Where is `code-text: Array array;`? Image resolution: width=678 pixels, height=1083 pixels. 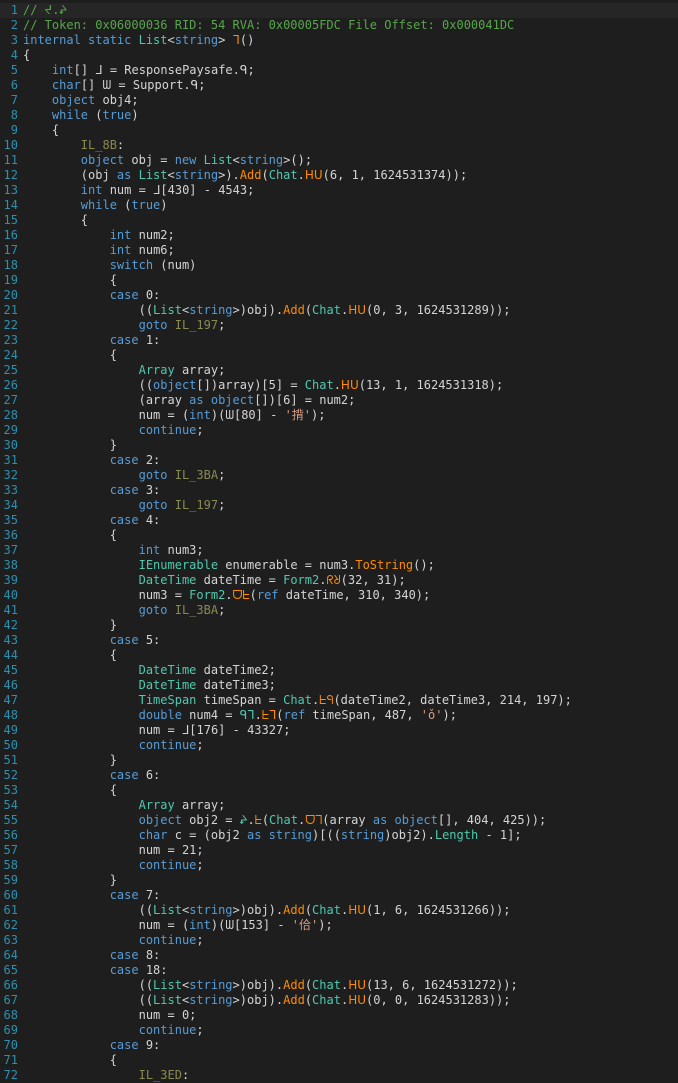
code-text: Array array; is located at coordinates (124, 370).